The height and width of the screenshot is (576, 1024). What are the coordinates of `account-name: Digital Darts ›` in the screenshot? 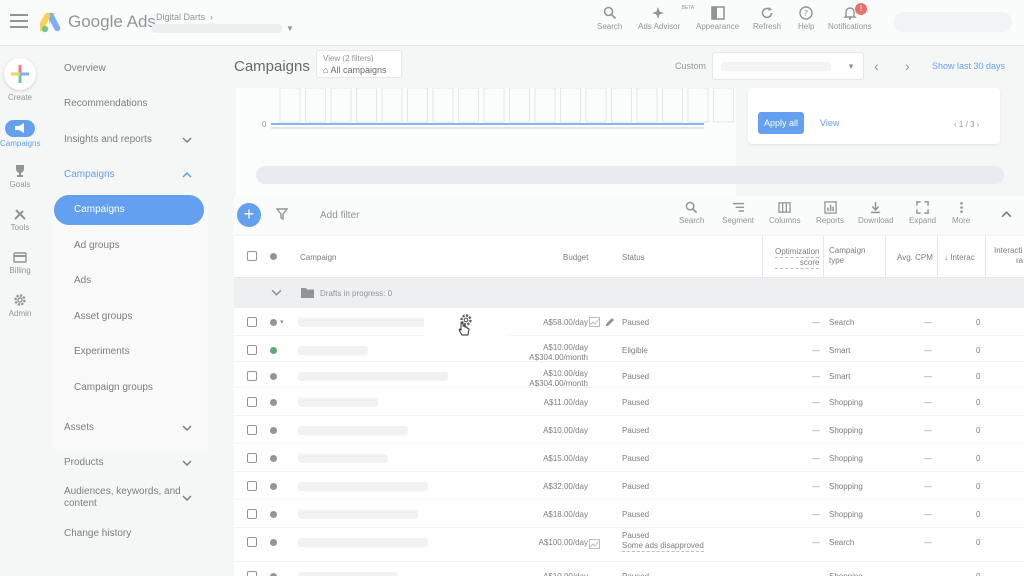 It's located at (184, 17).